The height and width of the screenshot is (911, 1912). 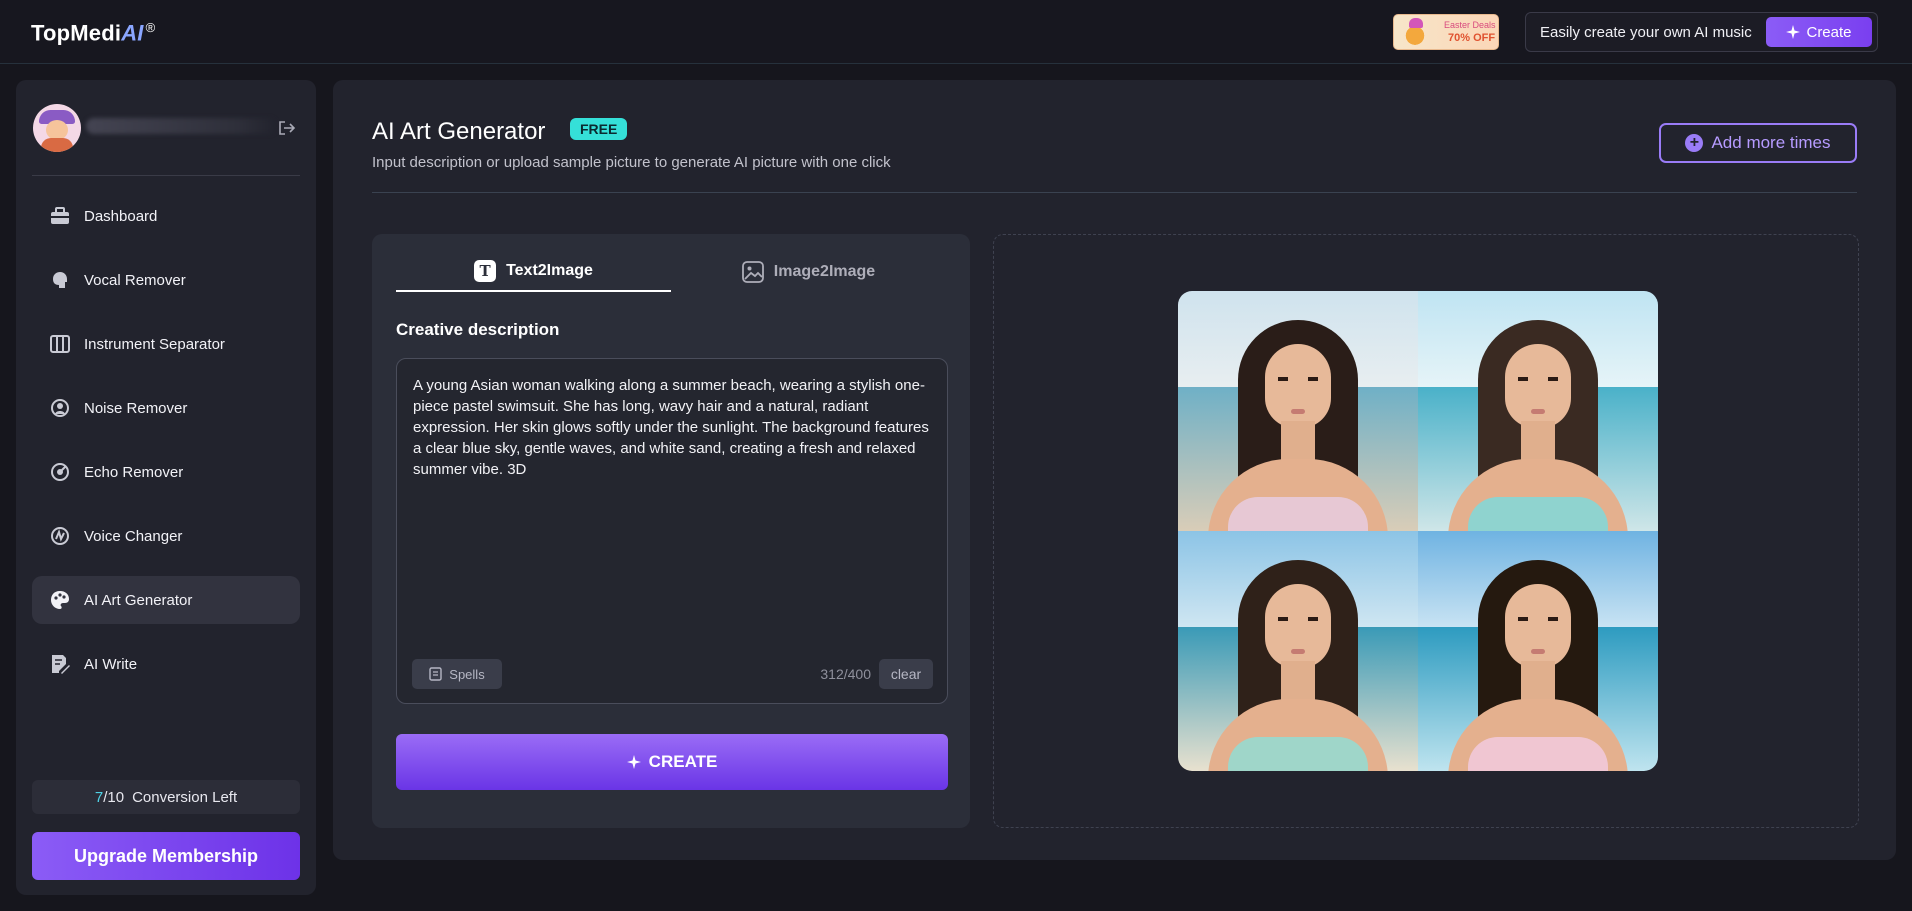 What do you see at coordinates (1415, 32) in the screenshot?
I see `gift-icon` at bounding box center [1415, 32].